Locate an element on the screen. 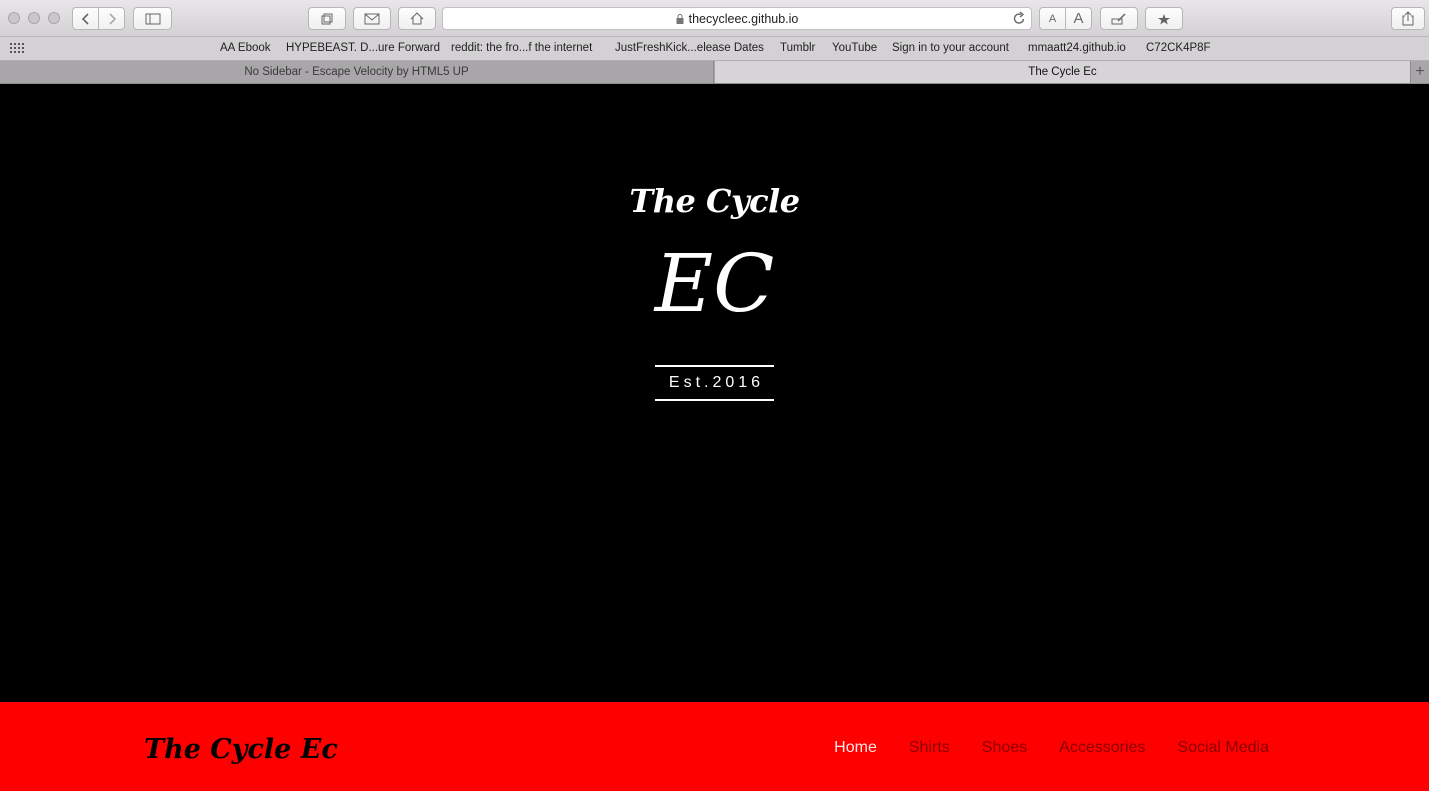 The image size is (1429, 791). logo-title: The Cycle is located at coordinates (714, 201).